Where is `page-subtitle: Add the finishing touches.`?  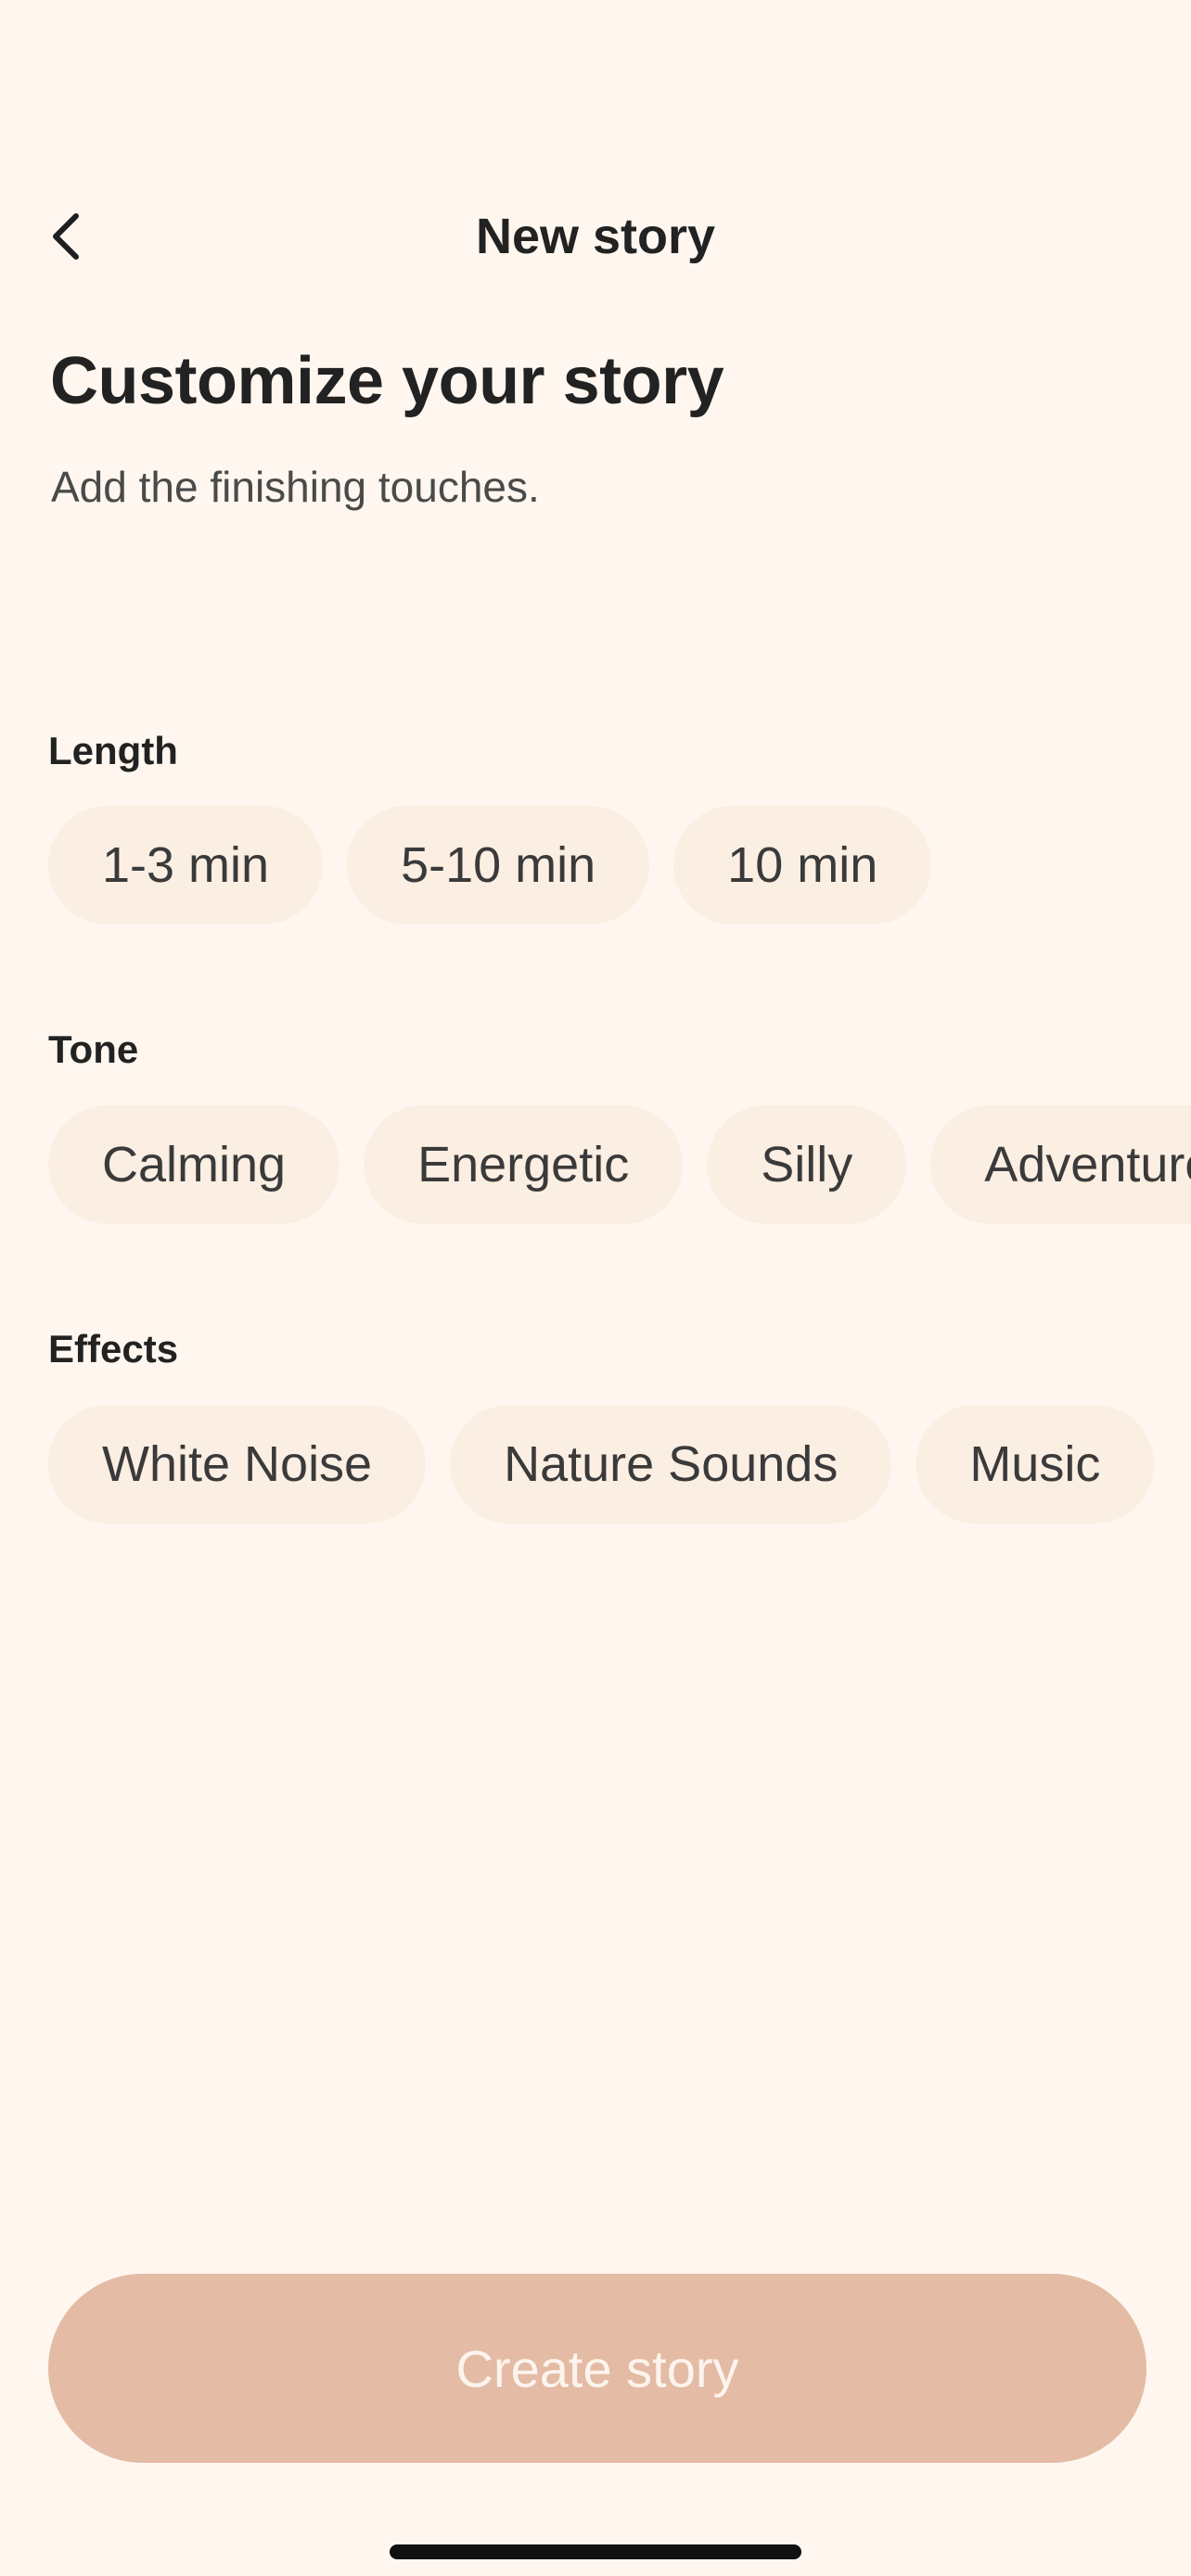
page-subtitle: Add the finishing touches. is located at coordinates (296, 487).